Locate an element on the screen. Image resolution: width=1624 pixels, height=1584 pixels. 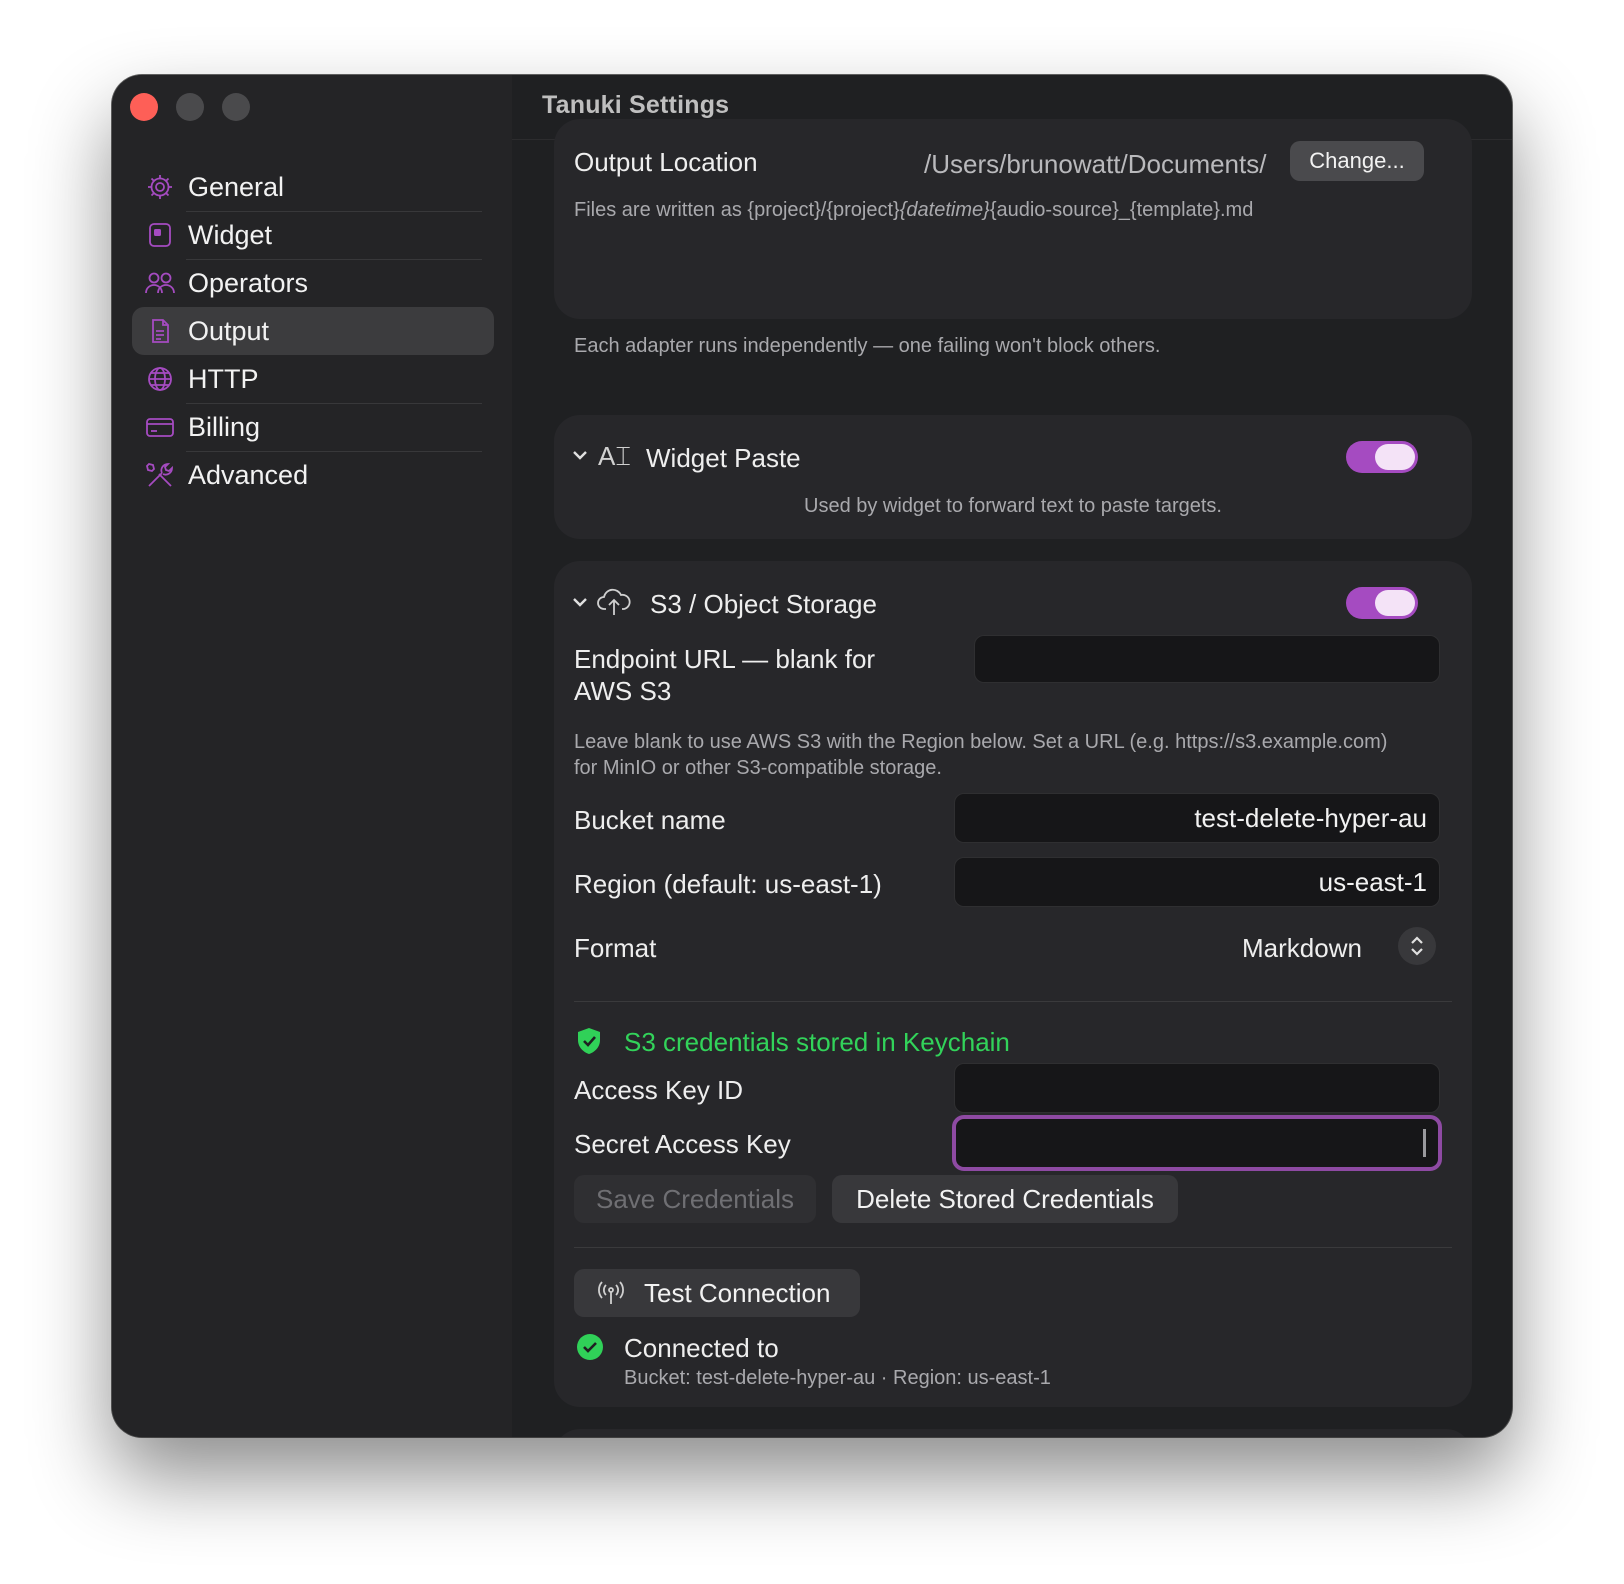
secret-key-label: Secret Access Key is located at coordinates (682, 1144).